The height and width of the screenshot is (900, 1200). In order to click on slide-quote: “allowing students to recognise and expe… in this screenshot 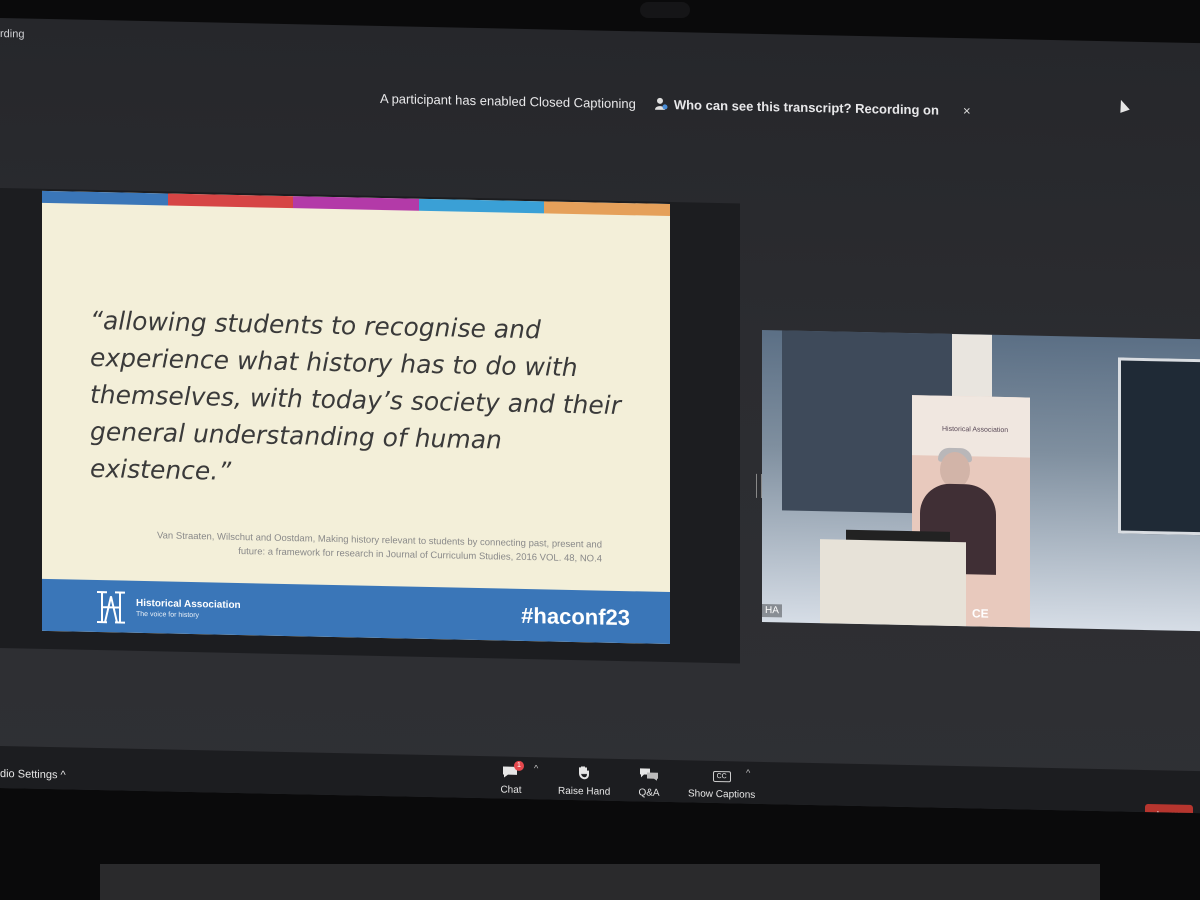, I will do `click(355, 395)`.